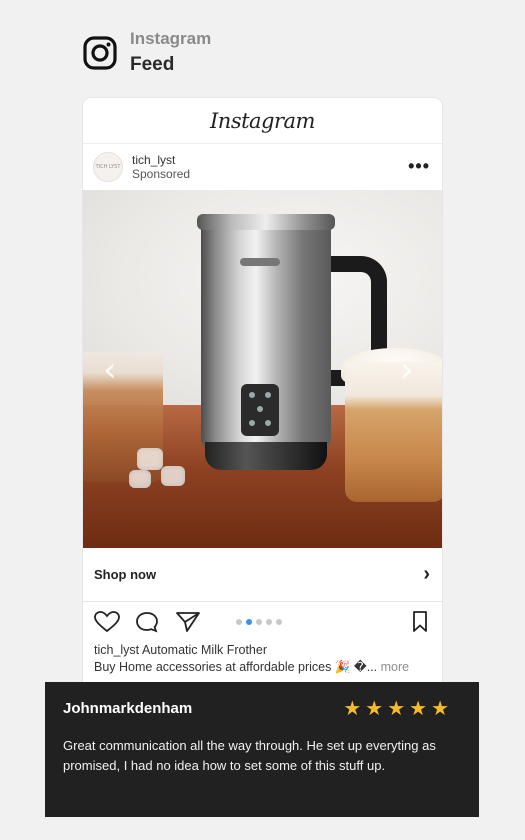 The image size is (525, 840). I want to click on platform-header: Instagram Feed, so click(146, 53).